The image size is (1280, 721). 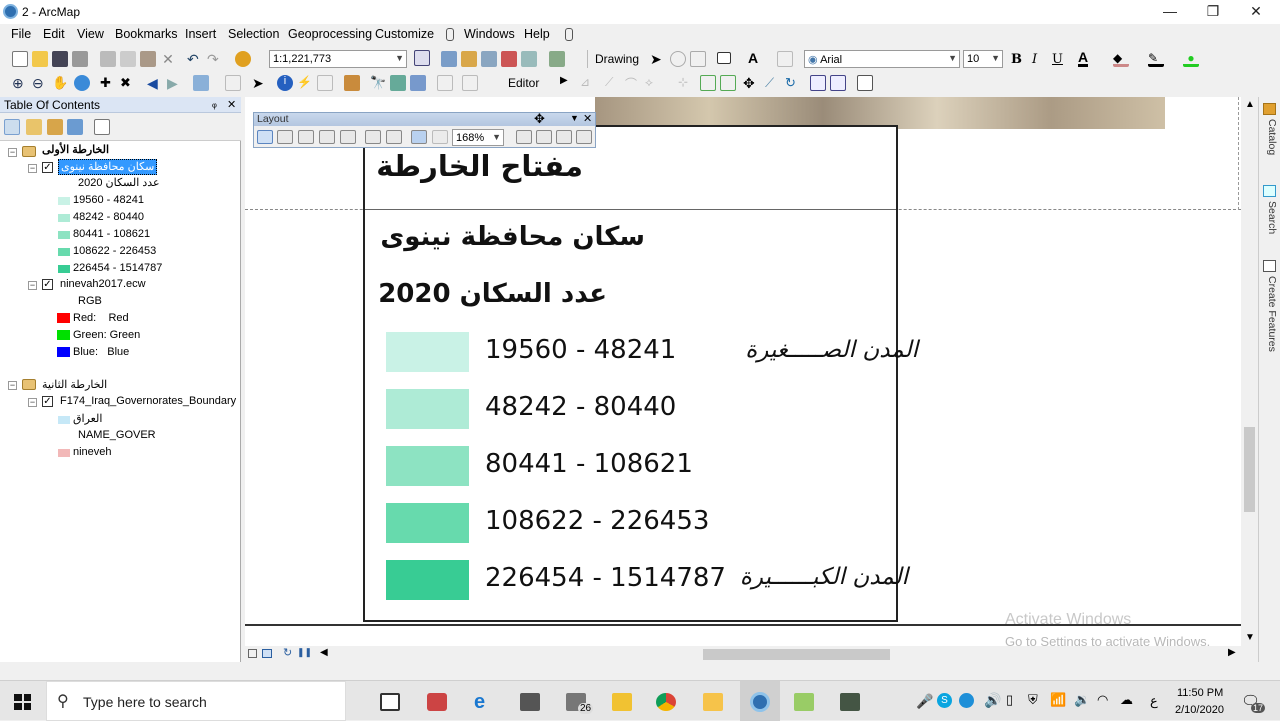 What do you see at coordinates (686, 83) in the screenshot?
I see `point-icon: ⊹` at bounding box center [686, 83].